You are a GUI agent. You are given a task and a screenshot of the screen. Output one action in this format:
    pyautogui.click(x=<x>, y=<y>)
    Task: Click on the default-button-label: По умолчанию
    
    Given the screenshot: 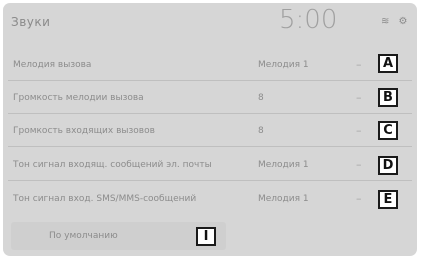 What is the action you would take?
    pyautogui.click(x=83, y=236)
    